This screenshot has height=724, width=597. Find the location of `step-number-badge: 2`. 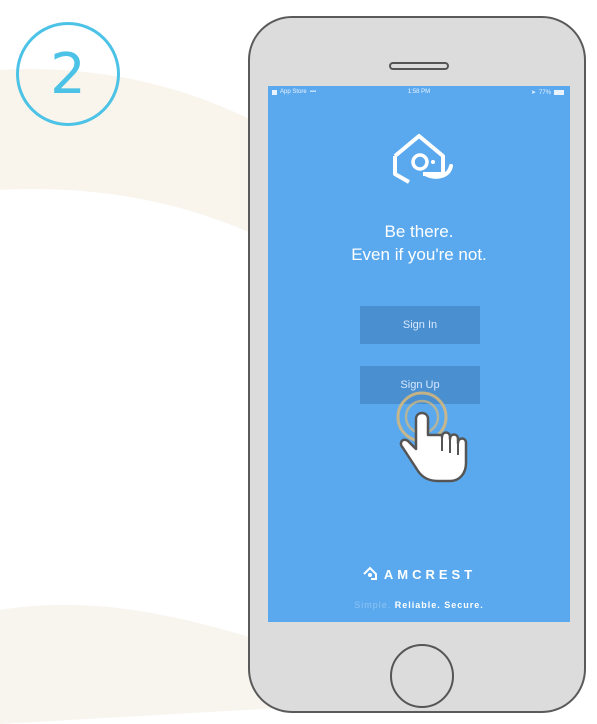

step-number-badge: 2 is located at coordinates (68, 74).